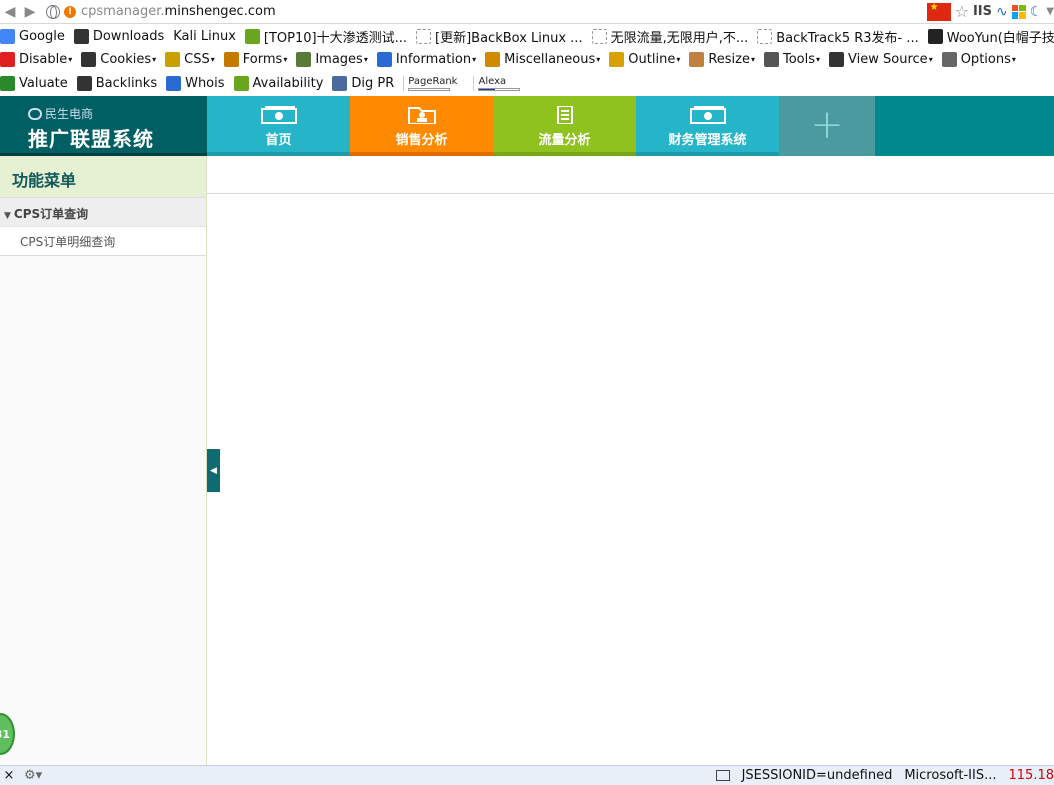  I want to click on images-icon, so click(304, 59).